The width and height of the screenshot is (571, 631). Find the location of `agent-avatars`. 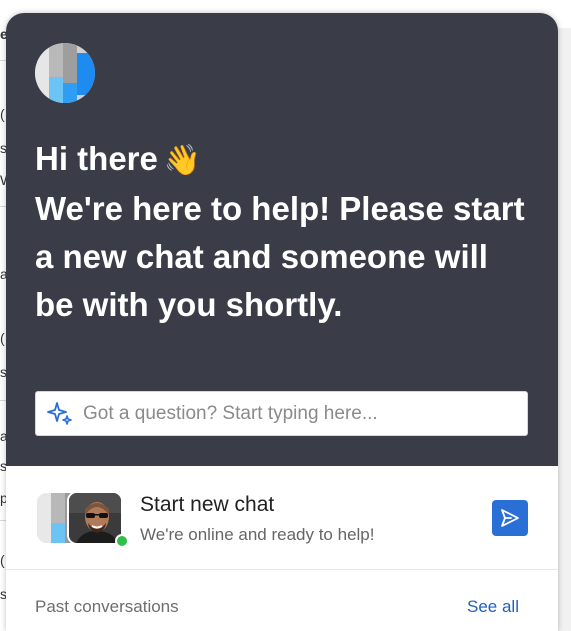

agent-avatars is located at coordinates (82, 519).